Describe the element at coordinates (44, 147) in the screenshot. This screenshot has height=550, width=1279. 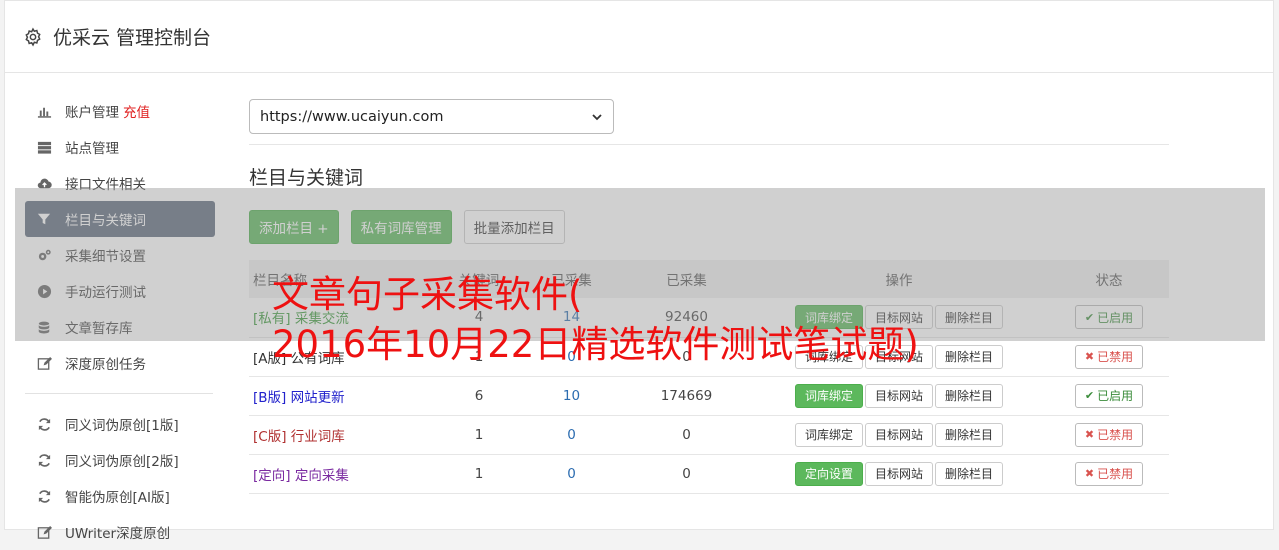
I see `server-icon` at that location.